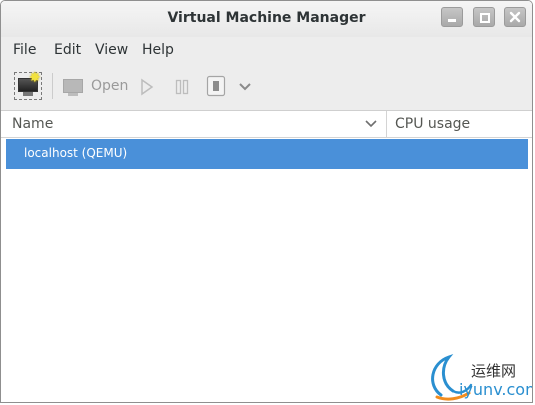 Image resolution: width=535 pixels, height=405 pixels. I want to click on menu-help: Help, so click(158, 50).